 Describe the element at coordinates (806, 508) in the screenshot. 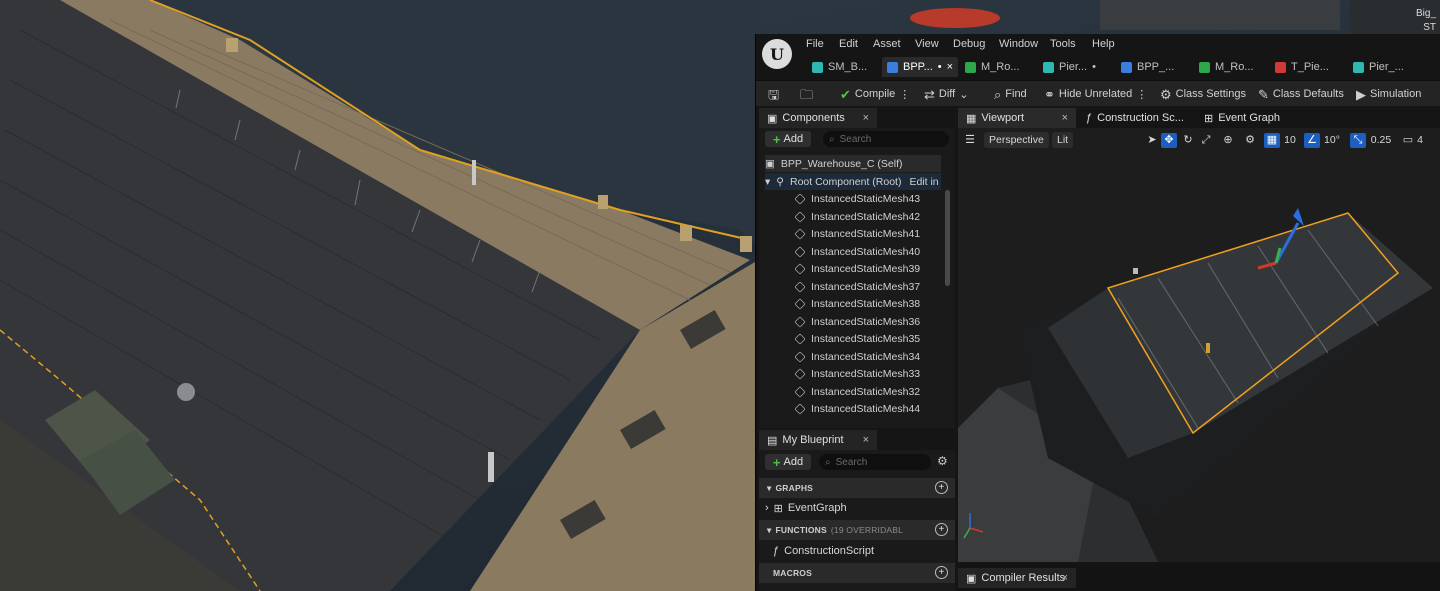

I see `event-graph-item: › ⊞ EventGraph` at that location.